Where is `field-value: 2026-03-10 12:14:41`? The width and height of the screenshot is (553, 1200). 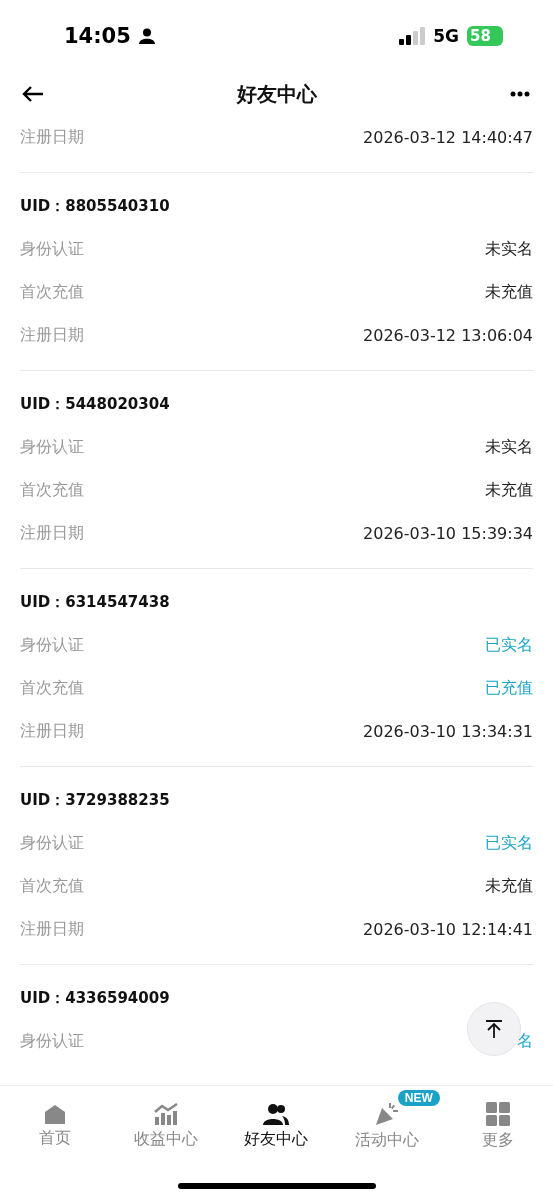 field-value: 2026-03-10 12:14:41 is located at coordinates (448, 929).